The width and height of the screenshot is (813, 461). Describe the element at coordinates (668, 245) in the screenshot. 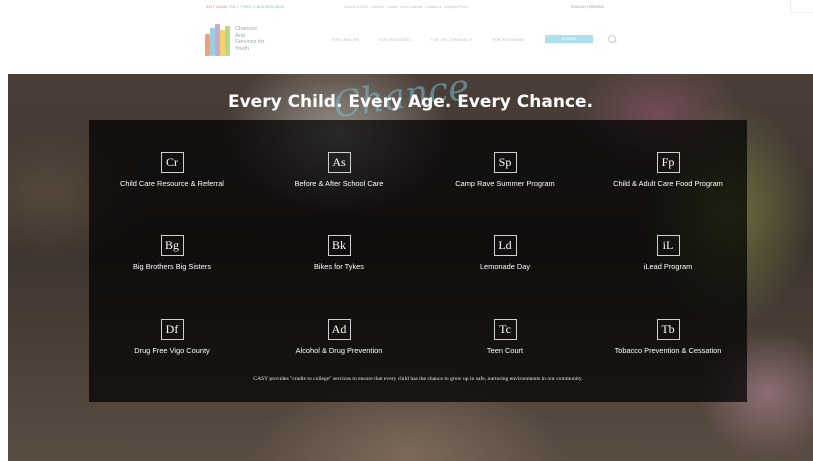

I see `program-abbr-badge: iL` at that location.